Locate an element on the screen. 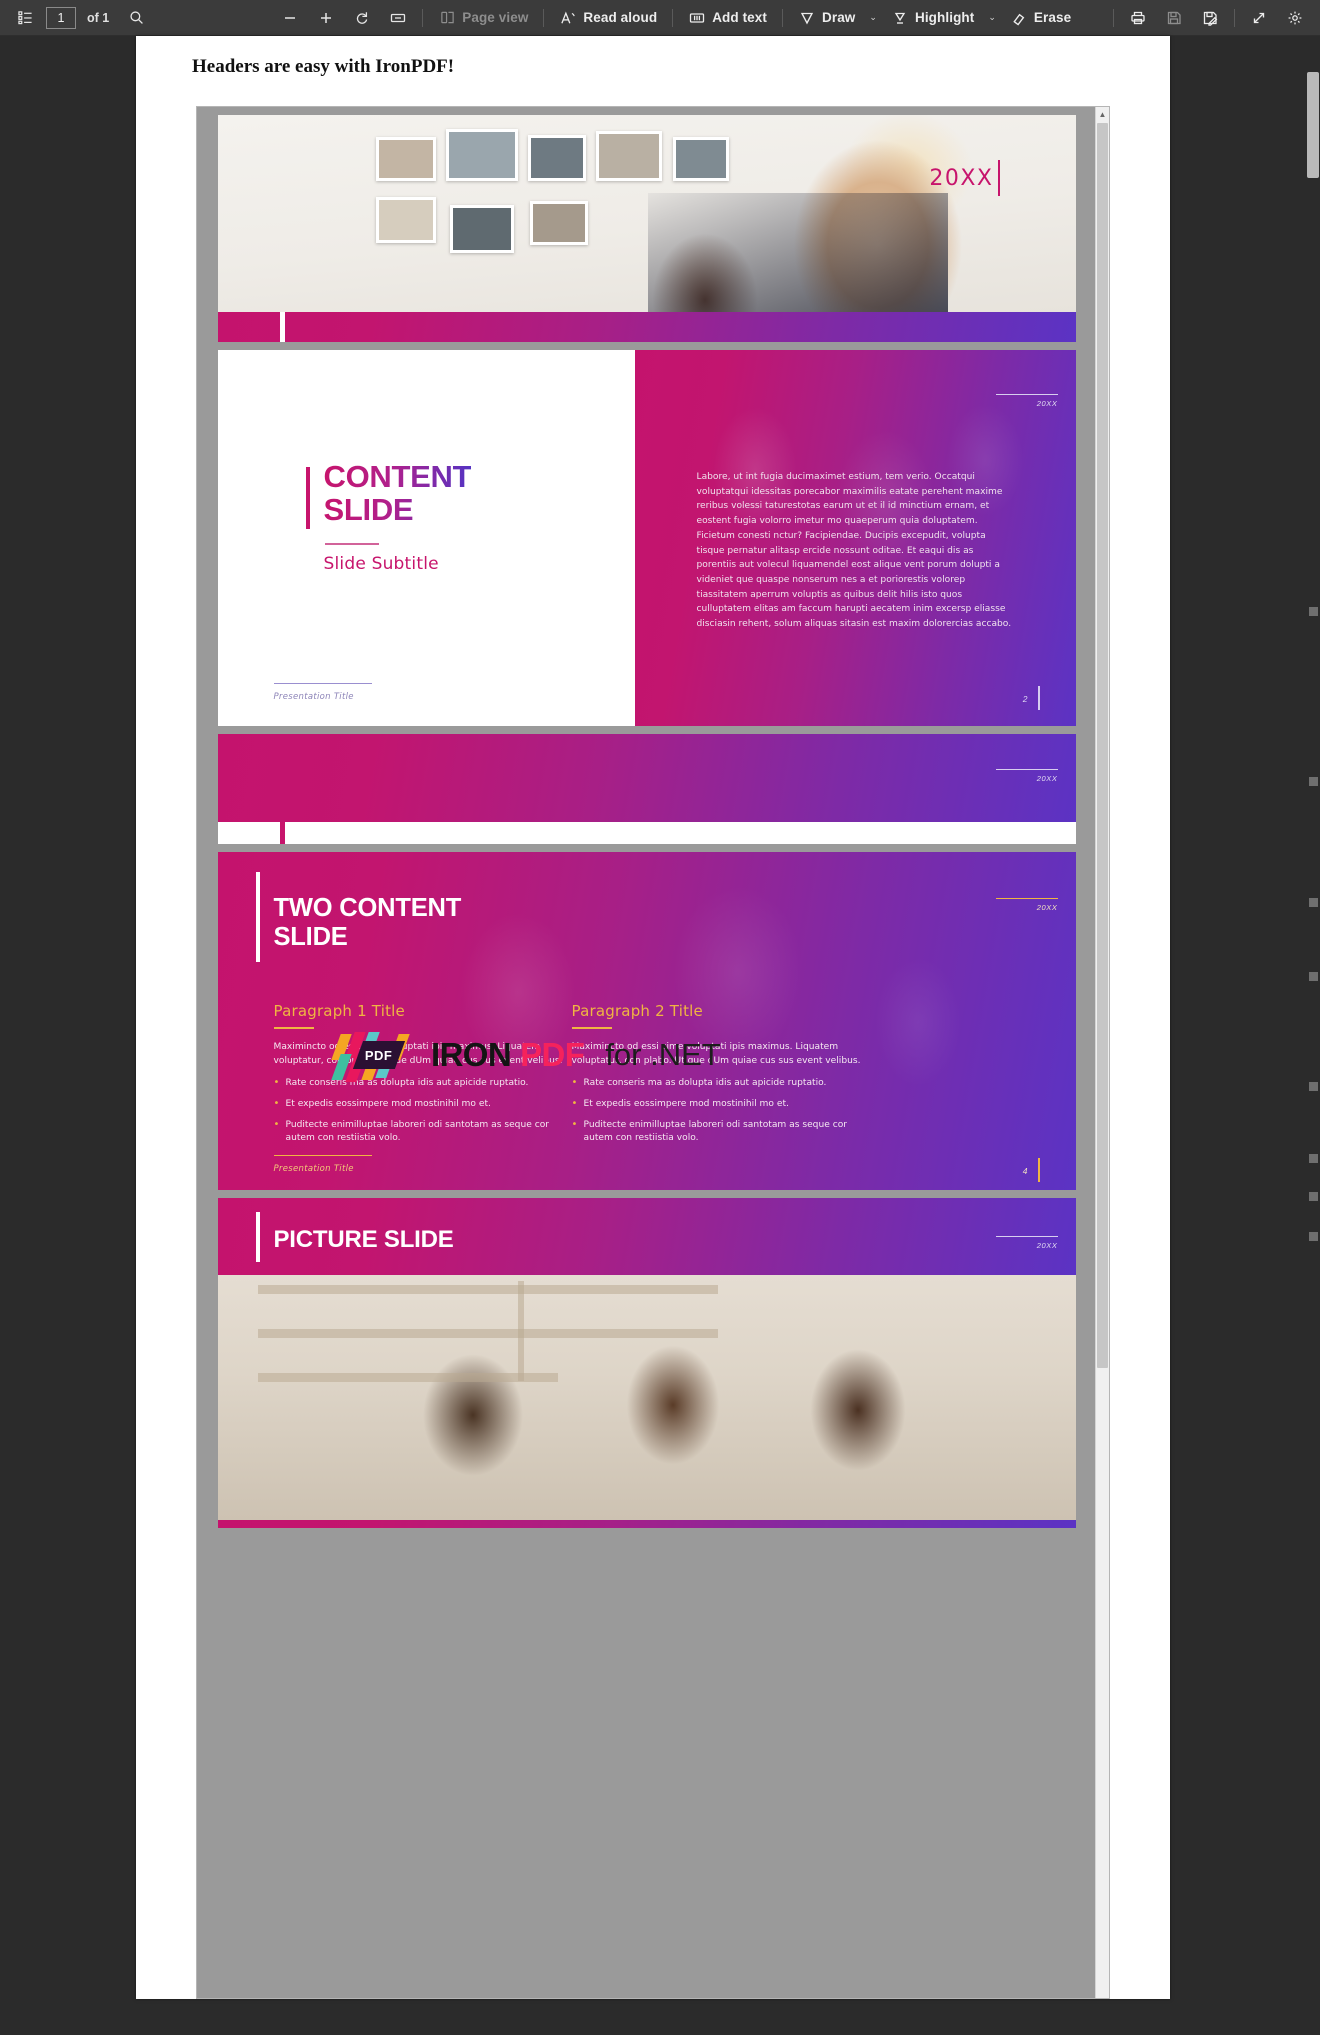  presentation-scrollbar: ▲ is located at coordinates (1102, 1052).